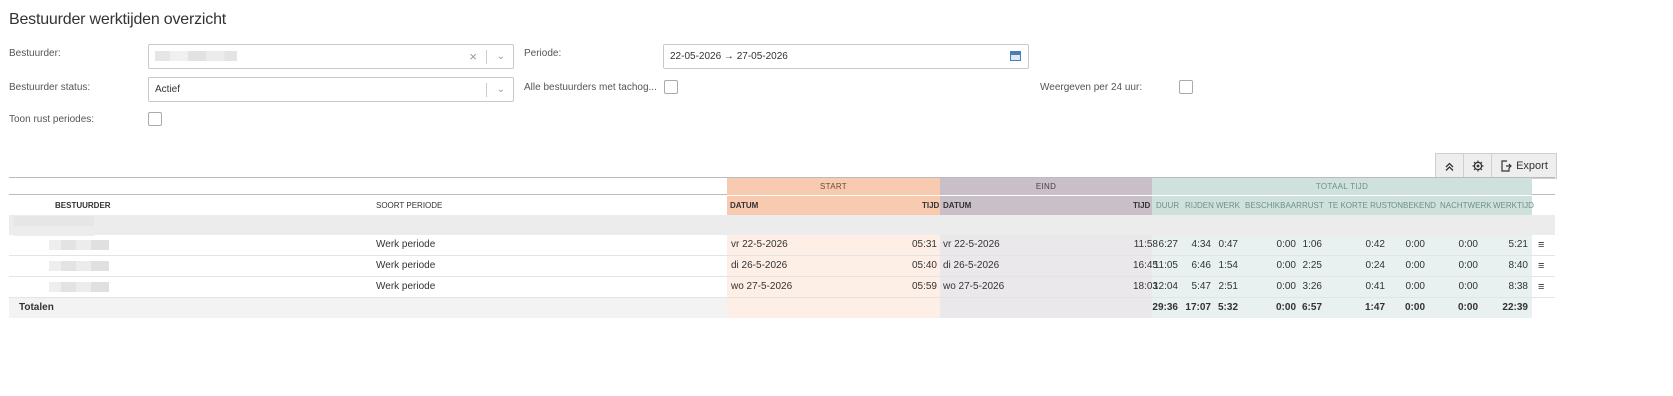  Describe the element at coordinates (1450, 166) in the screenshot. I see `collapse-button` at that location.